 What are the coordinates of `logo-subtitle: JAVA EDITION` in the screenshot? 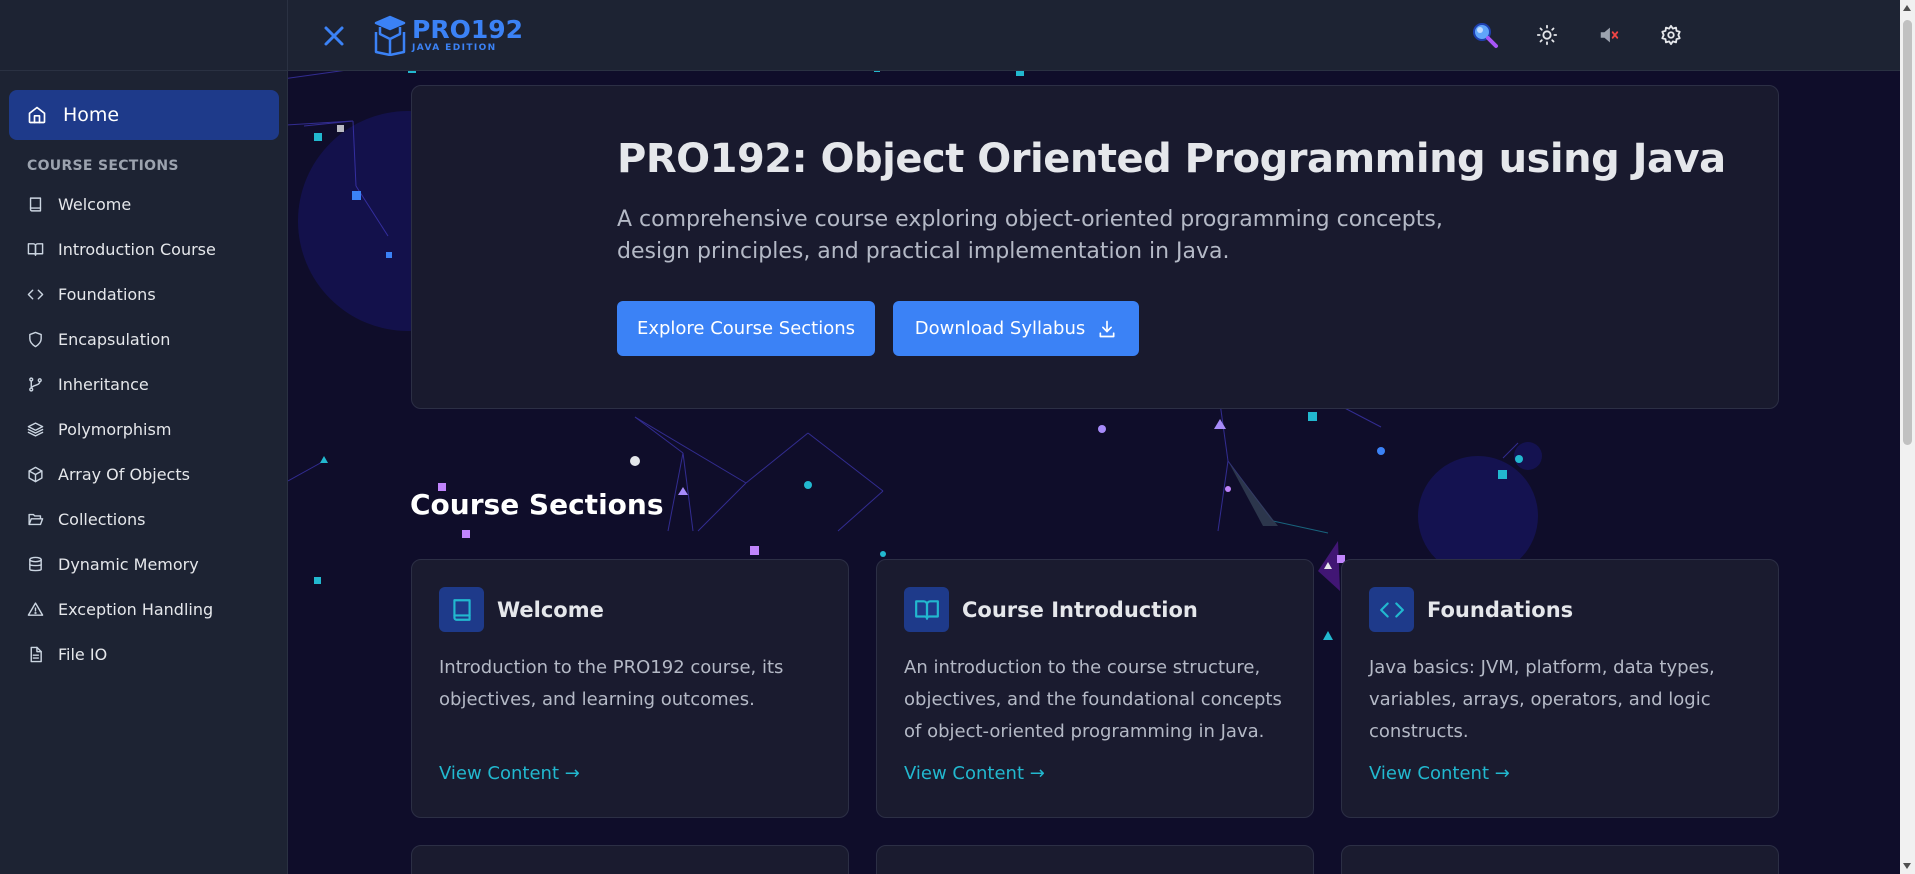 It's located at (454, 48).